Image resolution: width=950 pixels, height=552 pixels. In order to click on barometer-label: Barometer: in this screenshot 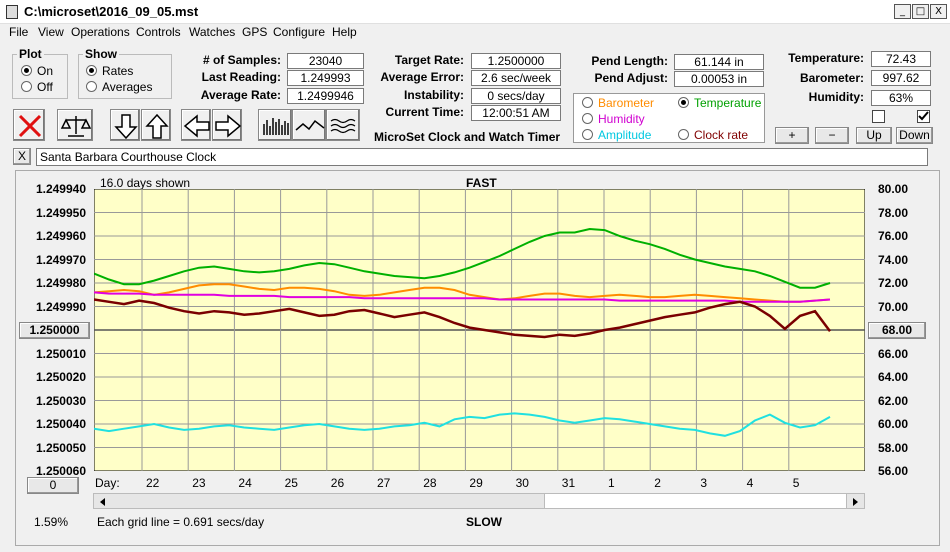, I will do `click(831, 78)`.